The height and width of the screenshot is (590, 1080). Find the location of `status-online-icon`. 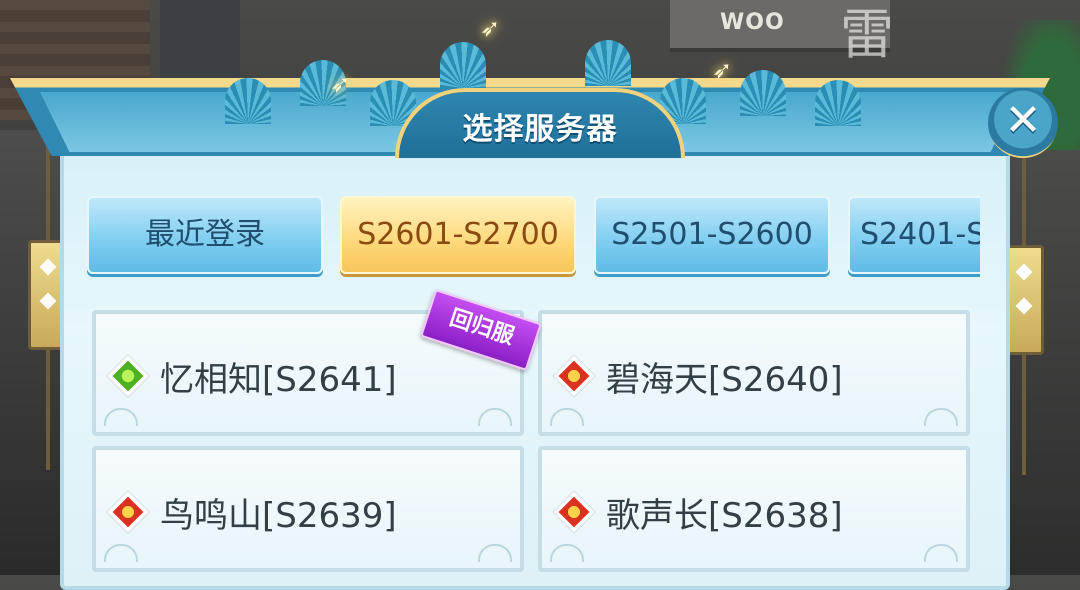

status-online-icon is located at coordinates (128, 376).